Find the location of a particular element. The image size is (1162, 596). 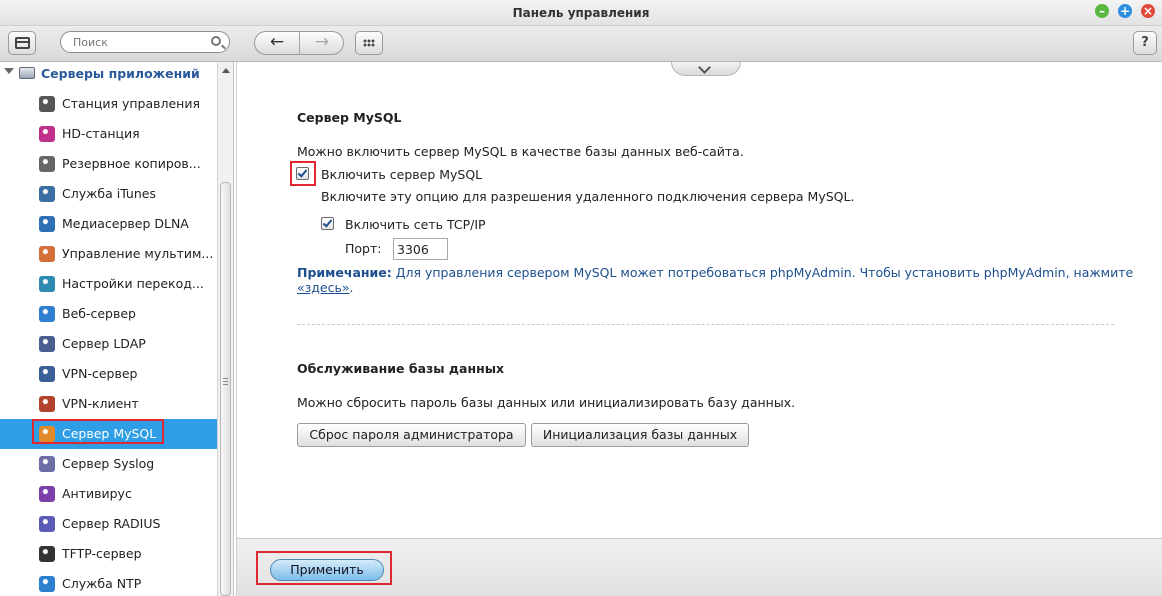

sidebar-item-label: Служба iTunes is located at coordinates (109, 193).